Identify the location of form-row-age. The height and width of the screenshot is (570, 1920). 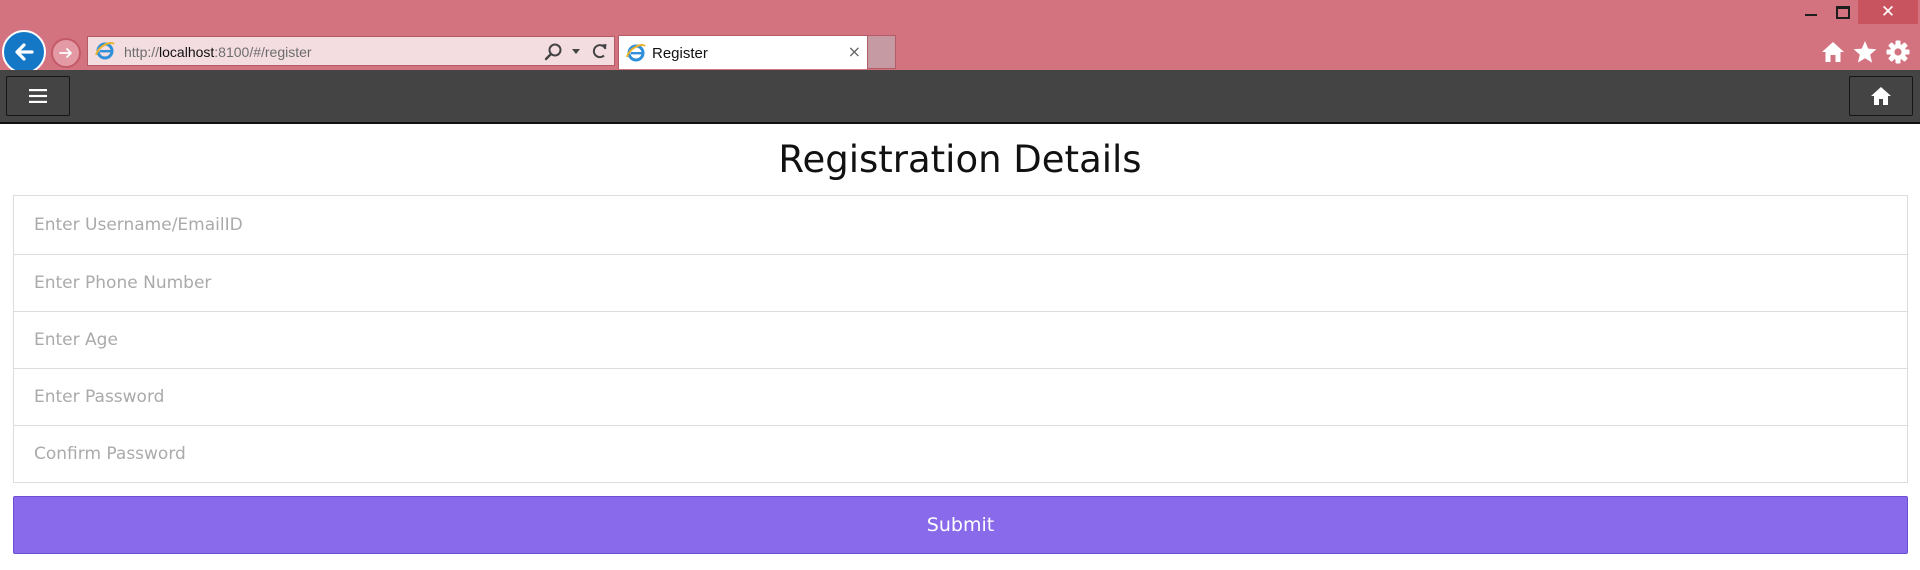
(960, 339).